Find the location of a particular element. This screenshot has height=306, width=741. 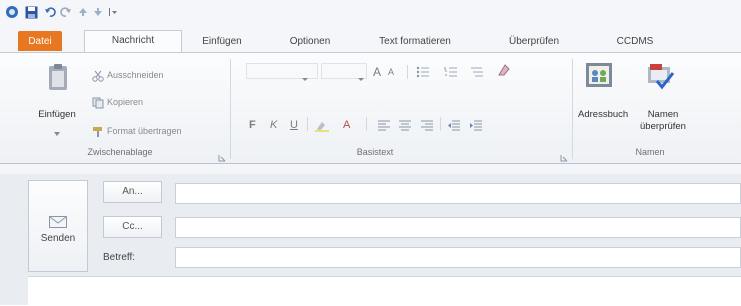

increase-indent-icon is located at coordinates (476, 125).